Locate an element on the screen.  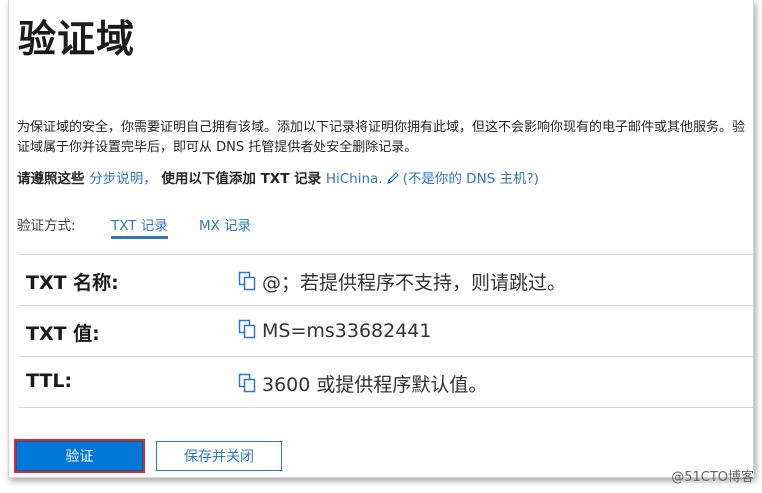
page-title: 验证域 is located at coordinates (77, 39).